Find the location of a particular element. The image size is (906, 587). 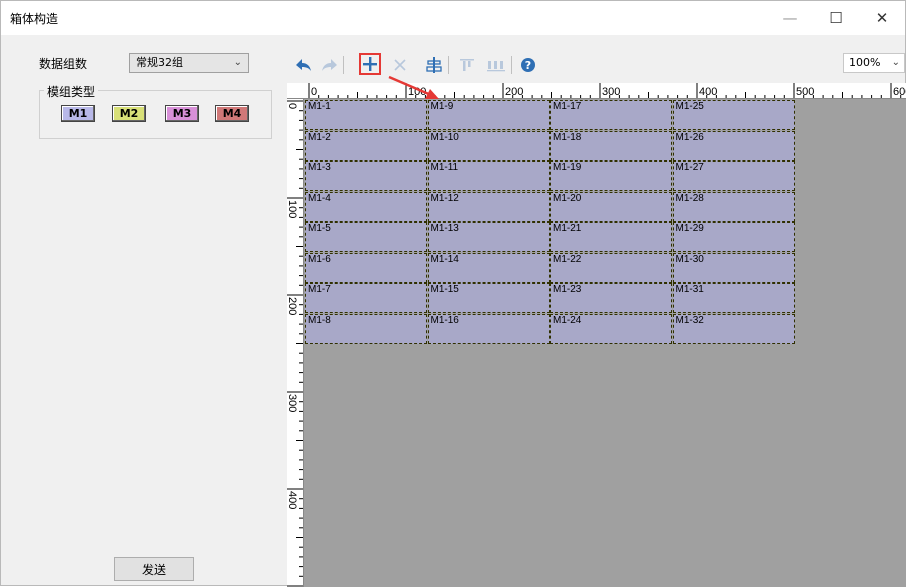

module-button-label: M2 is located at coordinates (129, 113).